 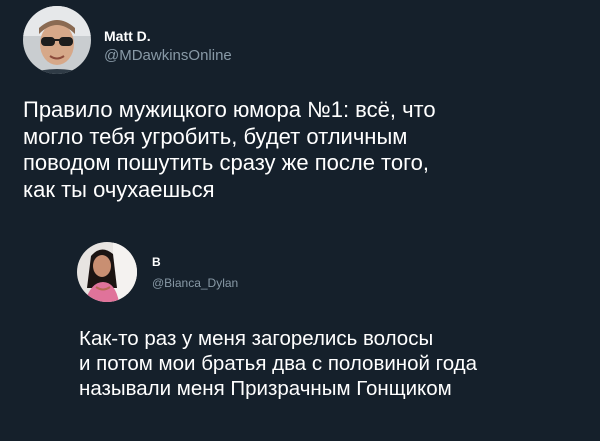 I want to click on reply-text-line: называли меня Призрачным Гонщиком, so click(x=265, y=388).